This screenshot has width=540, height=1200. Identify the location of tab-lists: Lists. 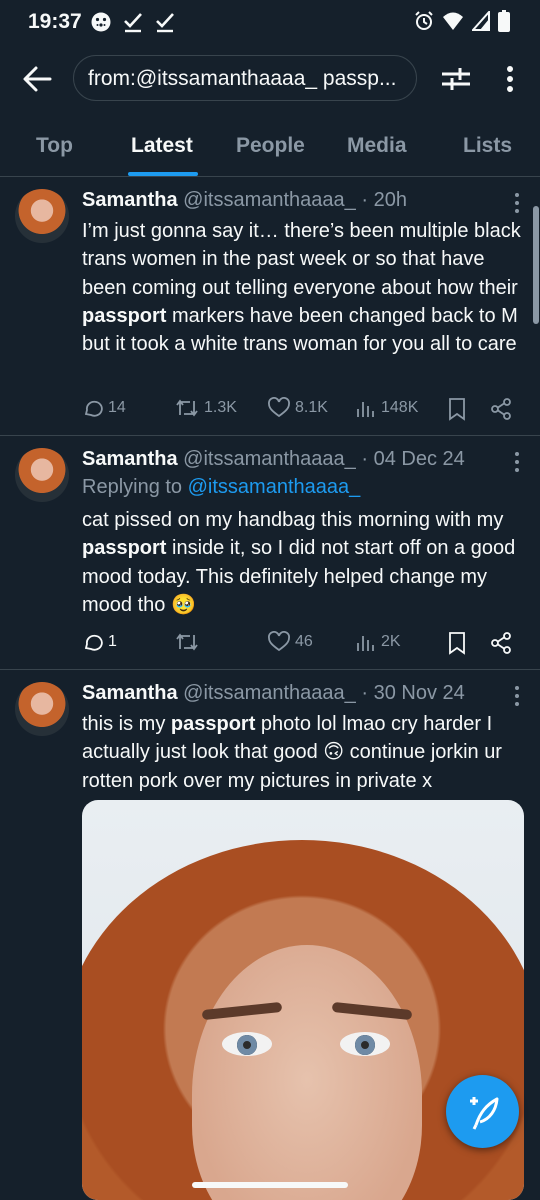
(487, 146).